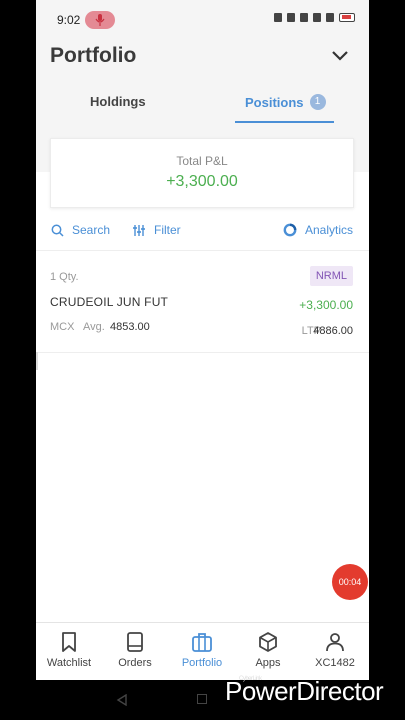  Describe the element at coordinates (93, 55) in the screenshot. I see `page-title: Portfolio` at that location.